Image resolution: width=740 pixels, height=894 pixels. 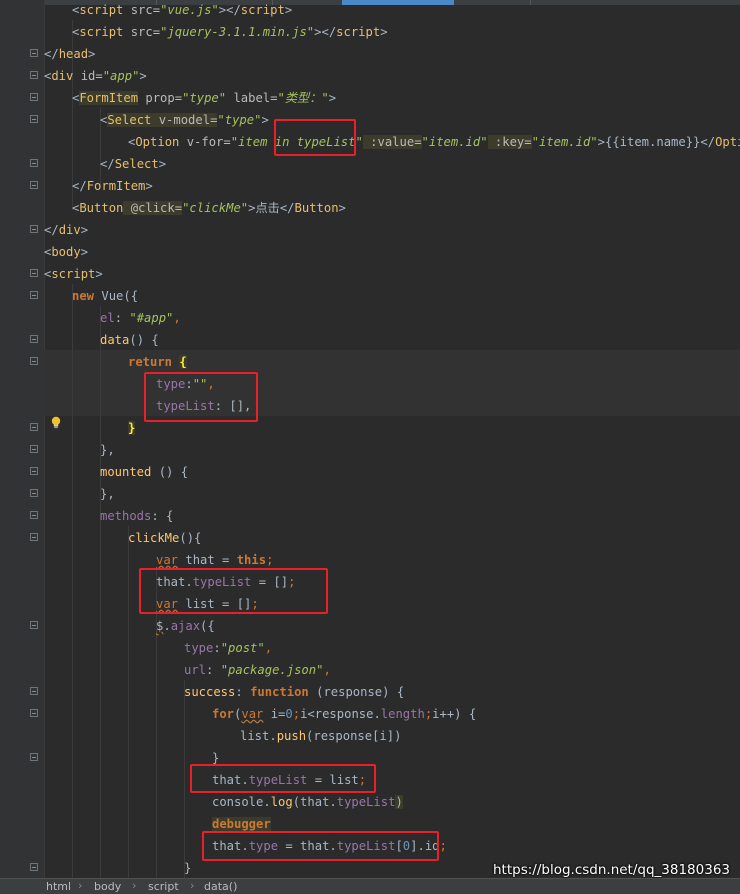 What do you see at coordinates (95, 76) in the screenshot?
I see `code-line: <div id="app">` at bounding box center [95, 76].